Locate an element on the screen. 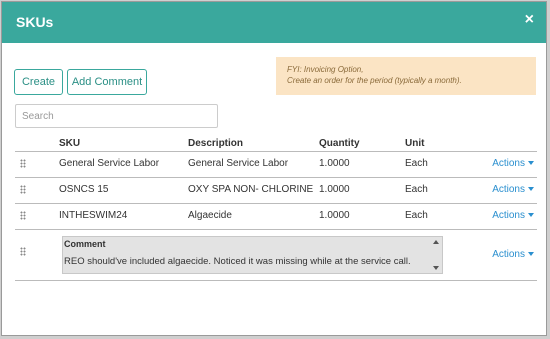  cell-description: General Service Labor is located at coordinates (238, 163).